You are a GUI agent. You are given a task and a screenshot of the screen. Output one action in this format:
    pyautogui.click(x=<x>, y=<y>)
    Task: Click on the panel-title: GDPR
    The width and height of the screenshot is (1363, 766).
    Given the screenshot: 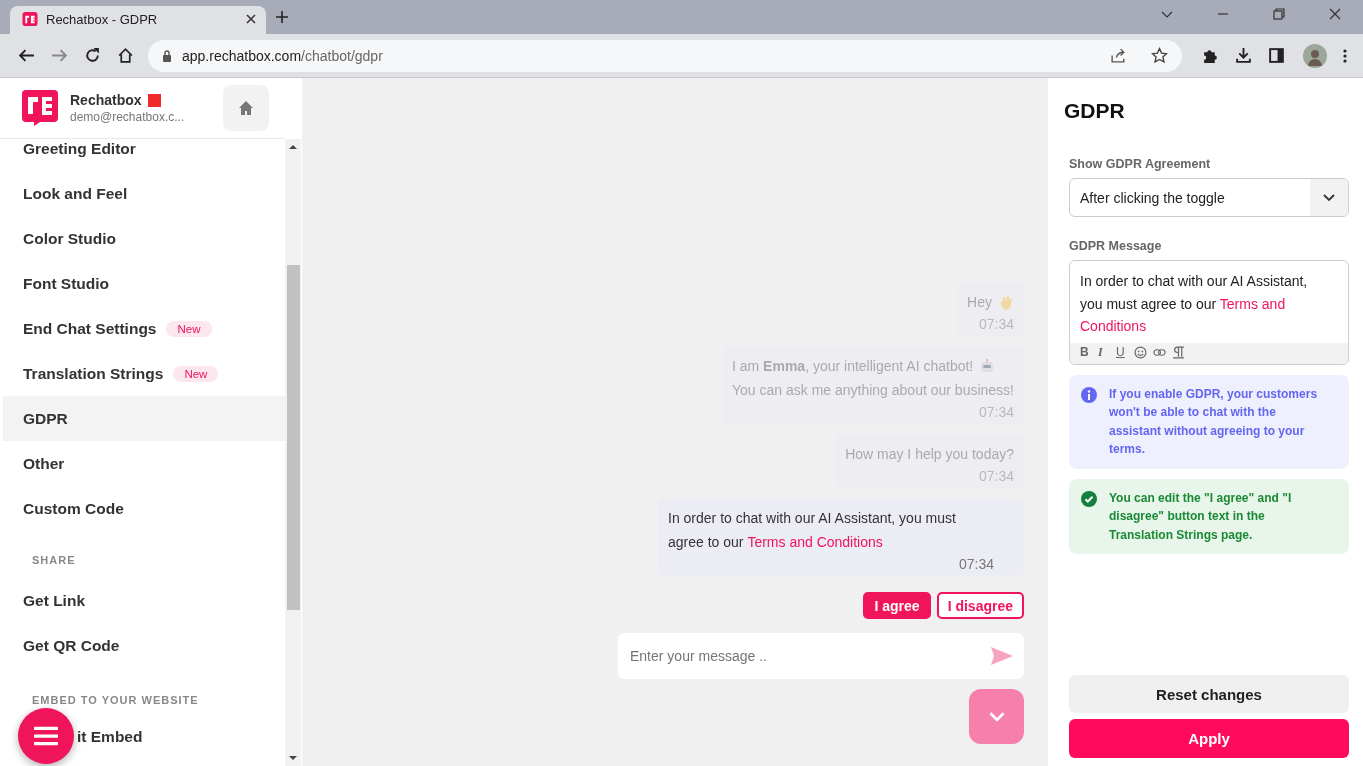 What is the action you would take?
    pyautogui.click(x=1095, y=111)
    